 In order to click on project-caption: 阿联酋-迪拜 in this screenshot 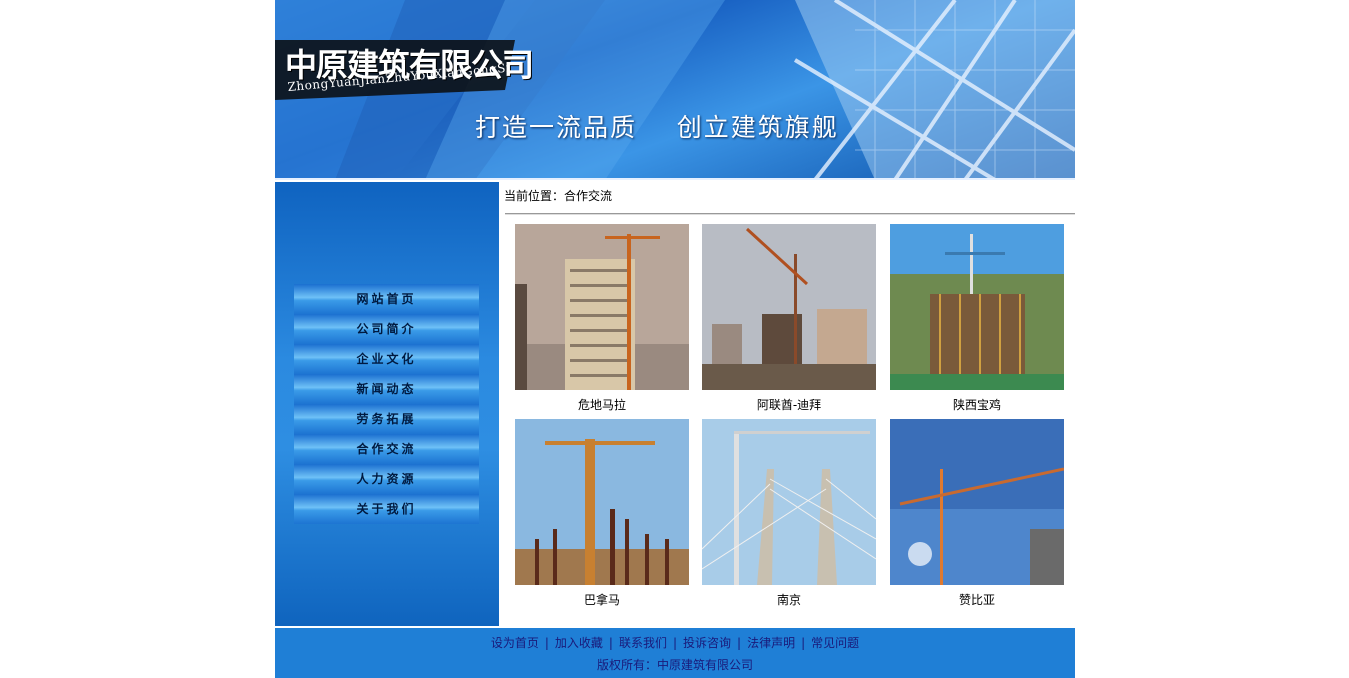, I will do `click(789, 404)`.